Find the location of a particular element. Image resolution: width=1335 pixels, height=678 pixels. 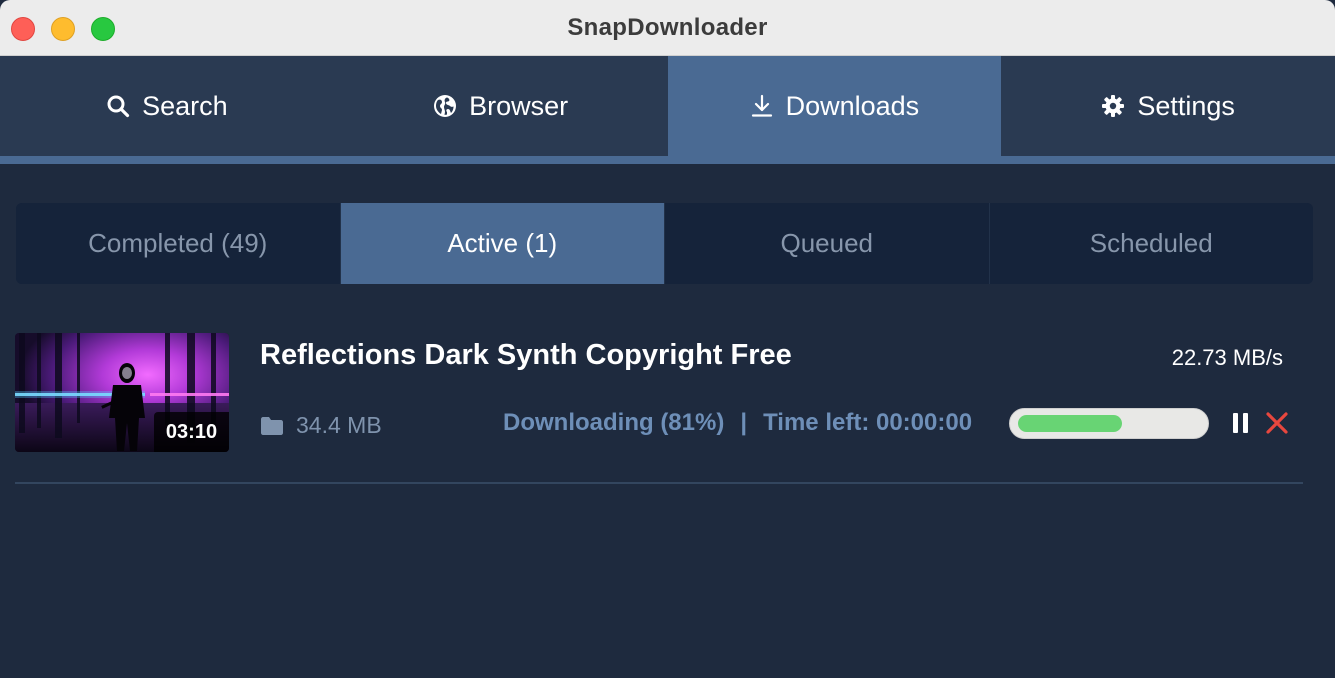

subtab-active: Active (1) is located at coordinates (502, 243).